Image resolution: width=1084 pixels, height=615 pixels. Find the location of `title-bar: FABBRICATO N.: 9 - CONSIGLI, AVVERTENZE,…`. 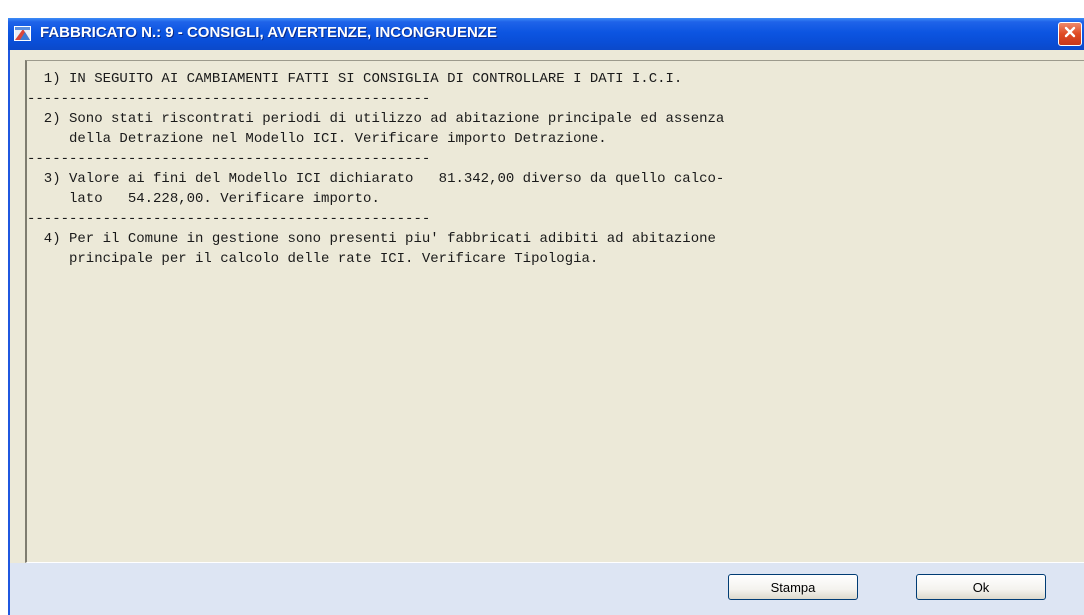

title-bar: FABBRICATO N.: 9 - CONSIGLI, AVVERTENZE,… is located at coordinates (546, 34).